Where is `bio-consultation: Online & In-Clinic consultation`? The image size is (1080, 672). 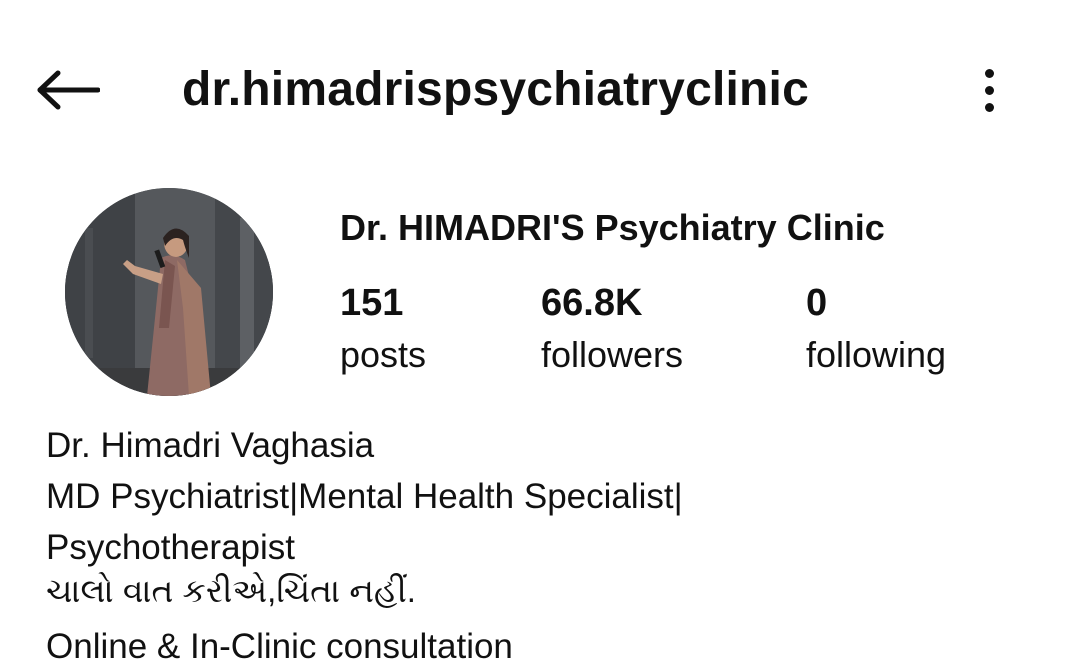 bio-consultation: Online & In-Clinic consultation is located at coordinates (279, 646).